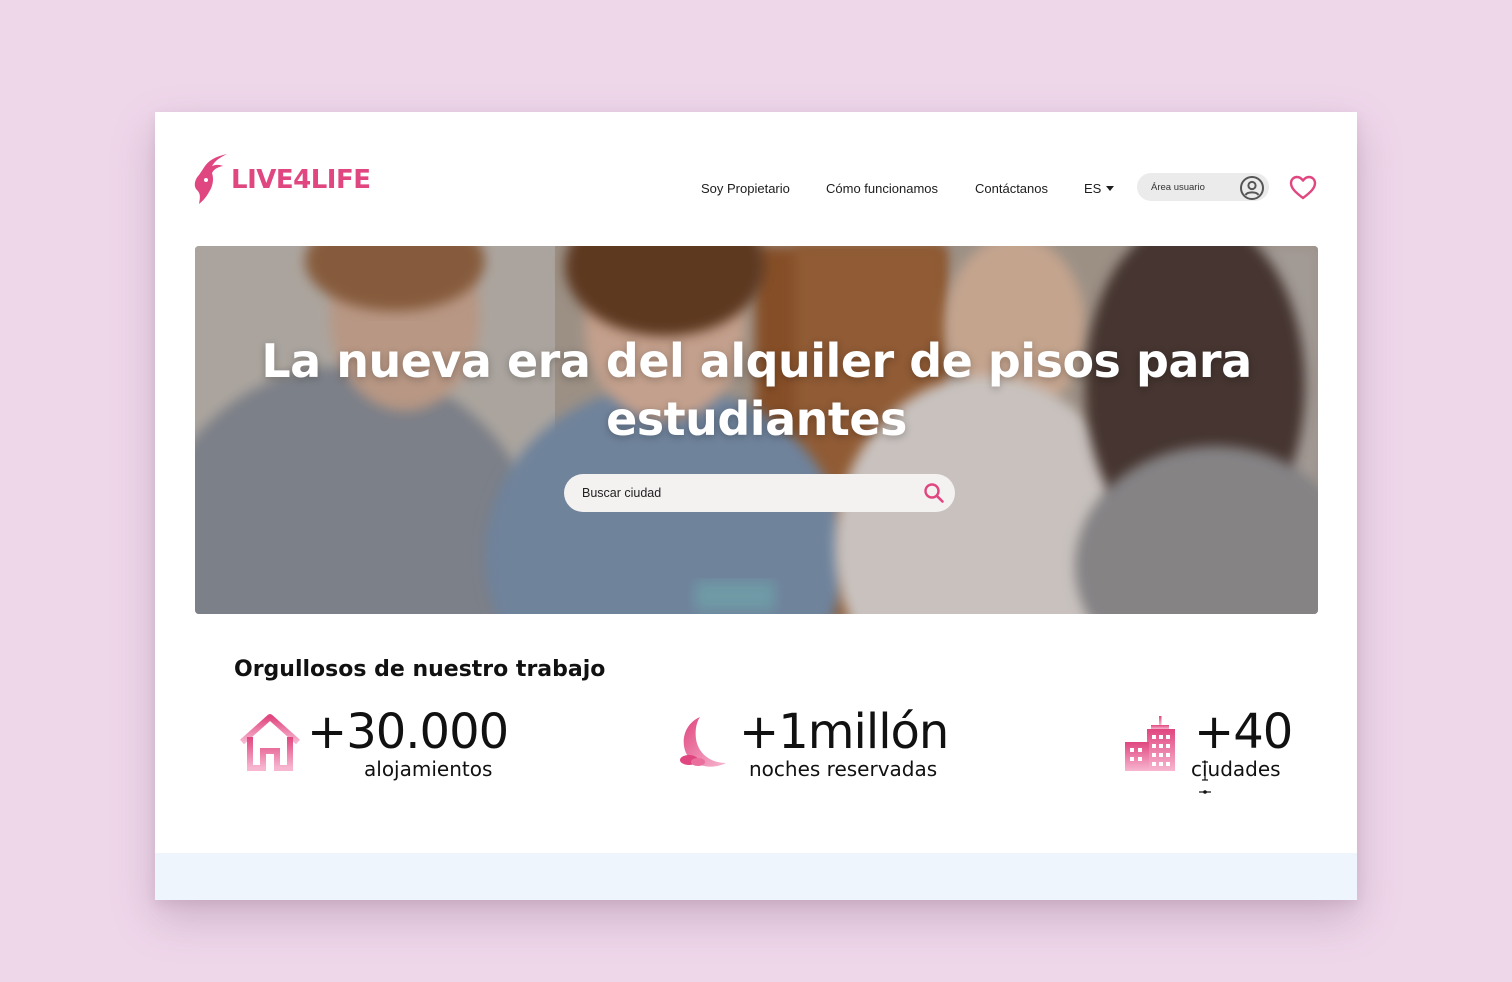 This screenshot has height=982, width=1512. What do you see at coordinates (408, 732) in the screenshot?
I see `stat-value-alojamientos: +30.000` at bounding box center [408, 732].